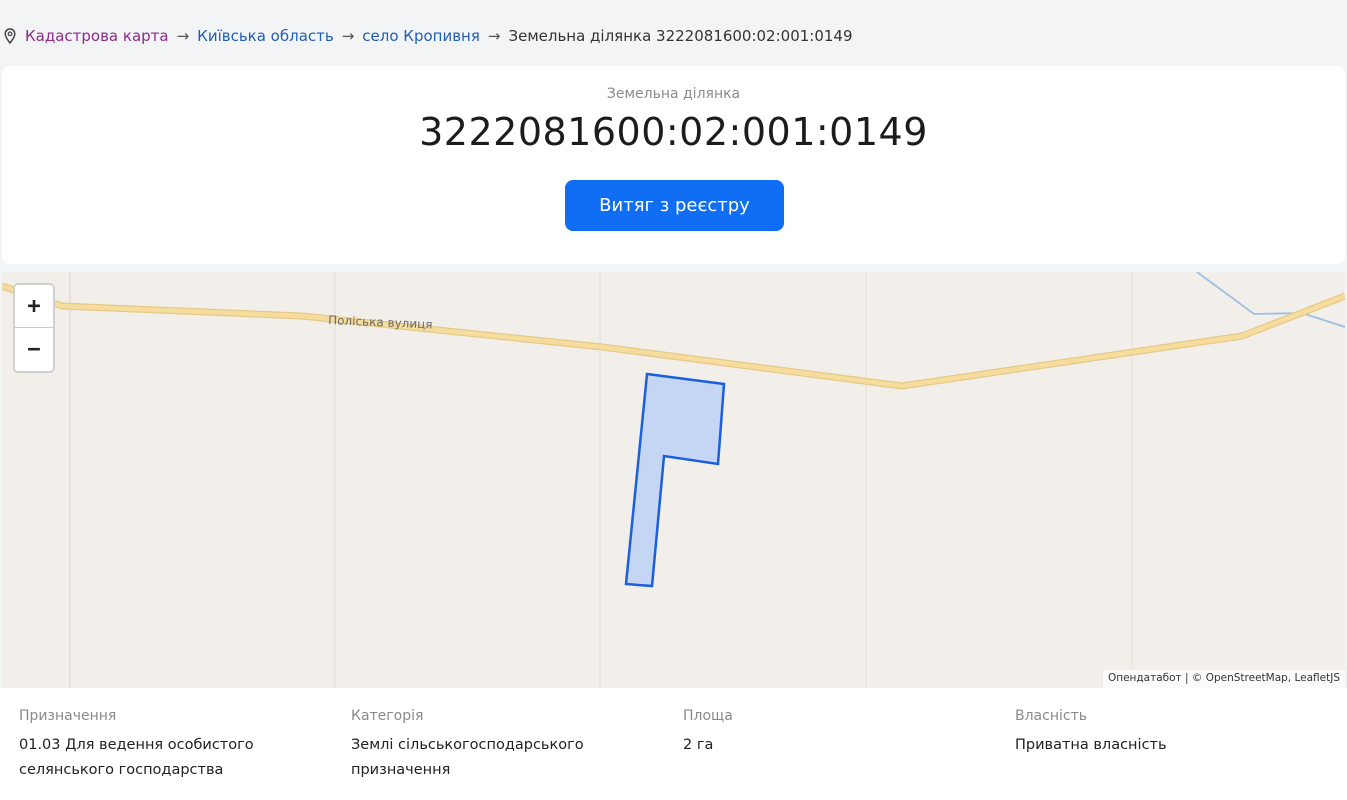  I want to click on street-line, so click(673, 336).